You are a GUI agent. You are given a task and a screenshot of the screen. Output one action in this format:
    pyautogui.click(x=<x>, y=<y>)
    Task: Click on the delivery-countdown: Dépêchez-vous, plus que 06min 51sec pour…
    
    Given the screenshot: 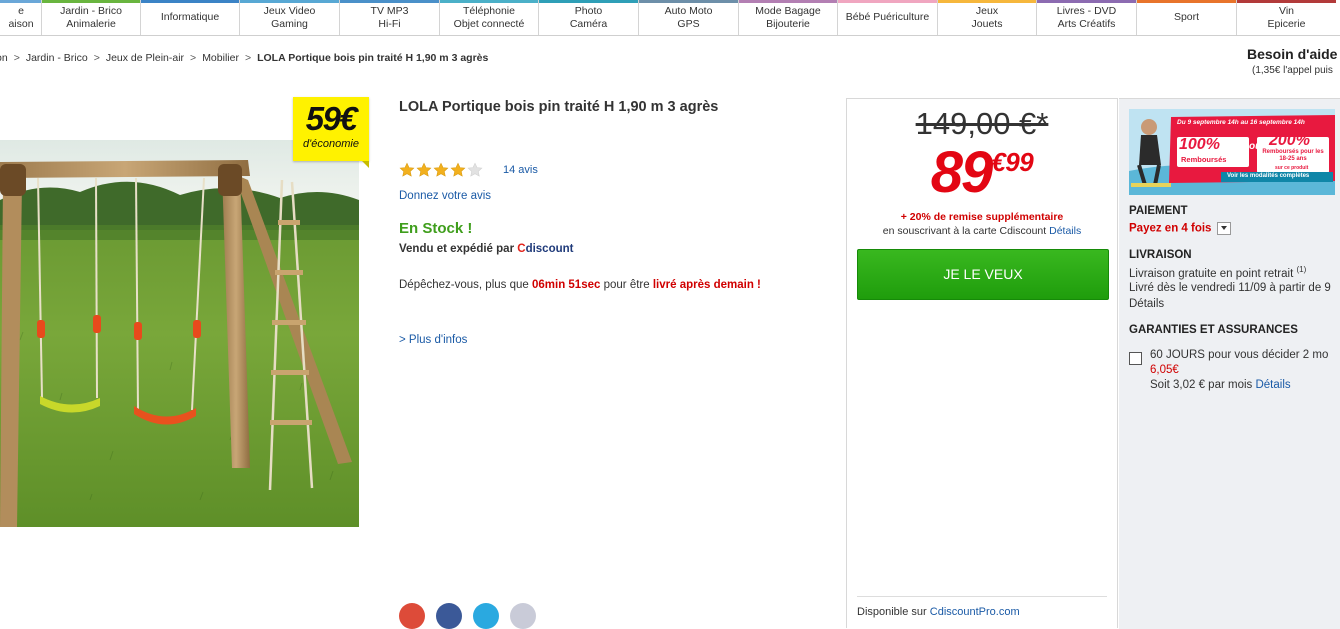 What is the action you would take?
    pyautogui.click(x=580, y=285)
    